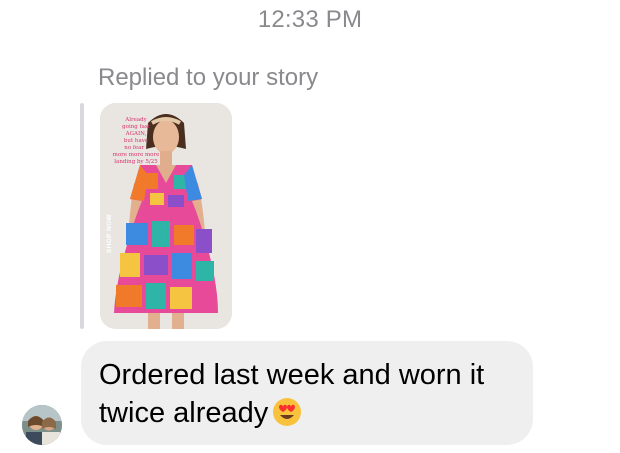 This screenshot has width=620, height=453. What do you see at coordinates (136, 120) in the screenshot?
I see `caption-line: Already` at bounding box center [136, 120].